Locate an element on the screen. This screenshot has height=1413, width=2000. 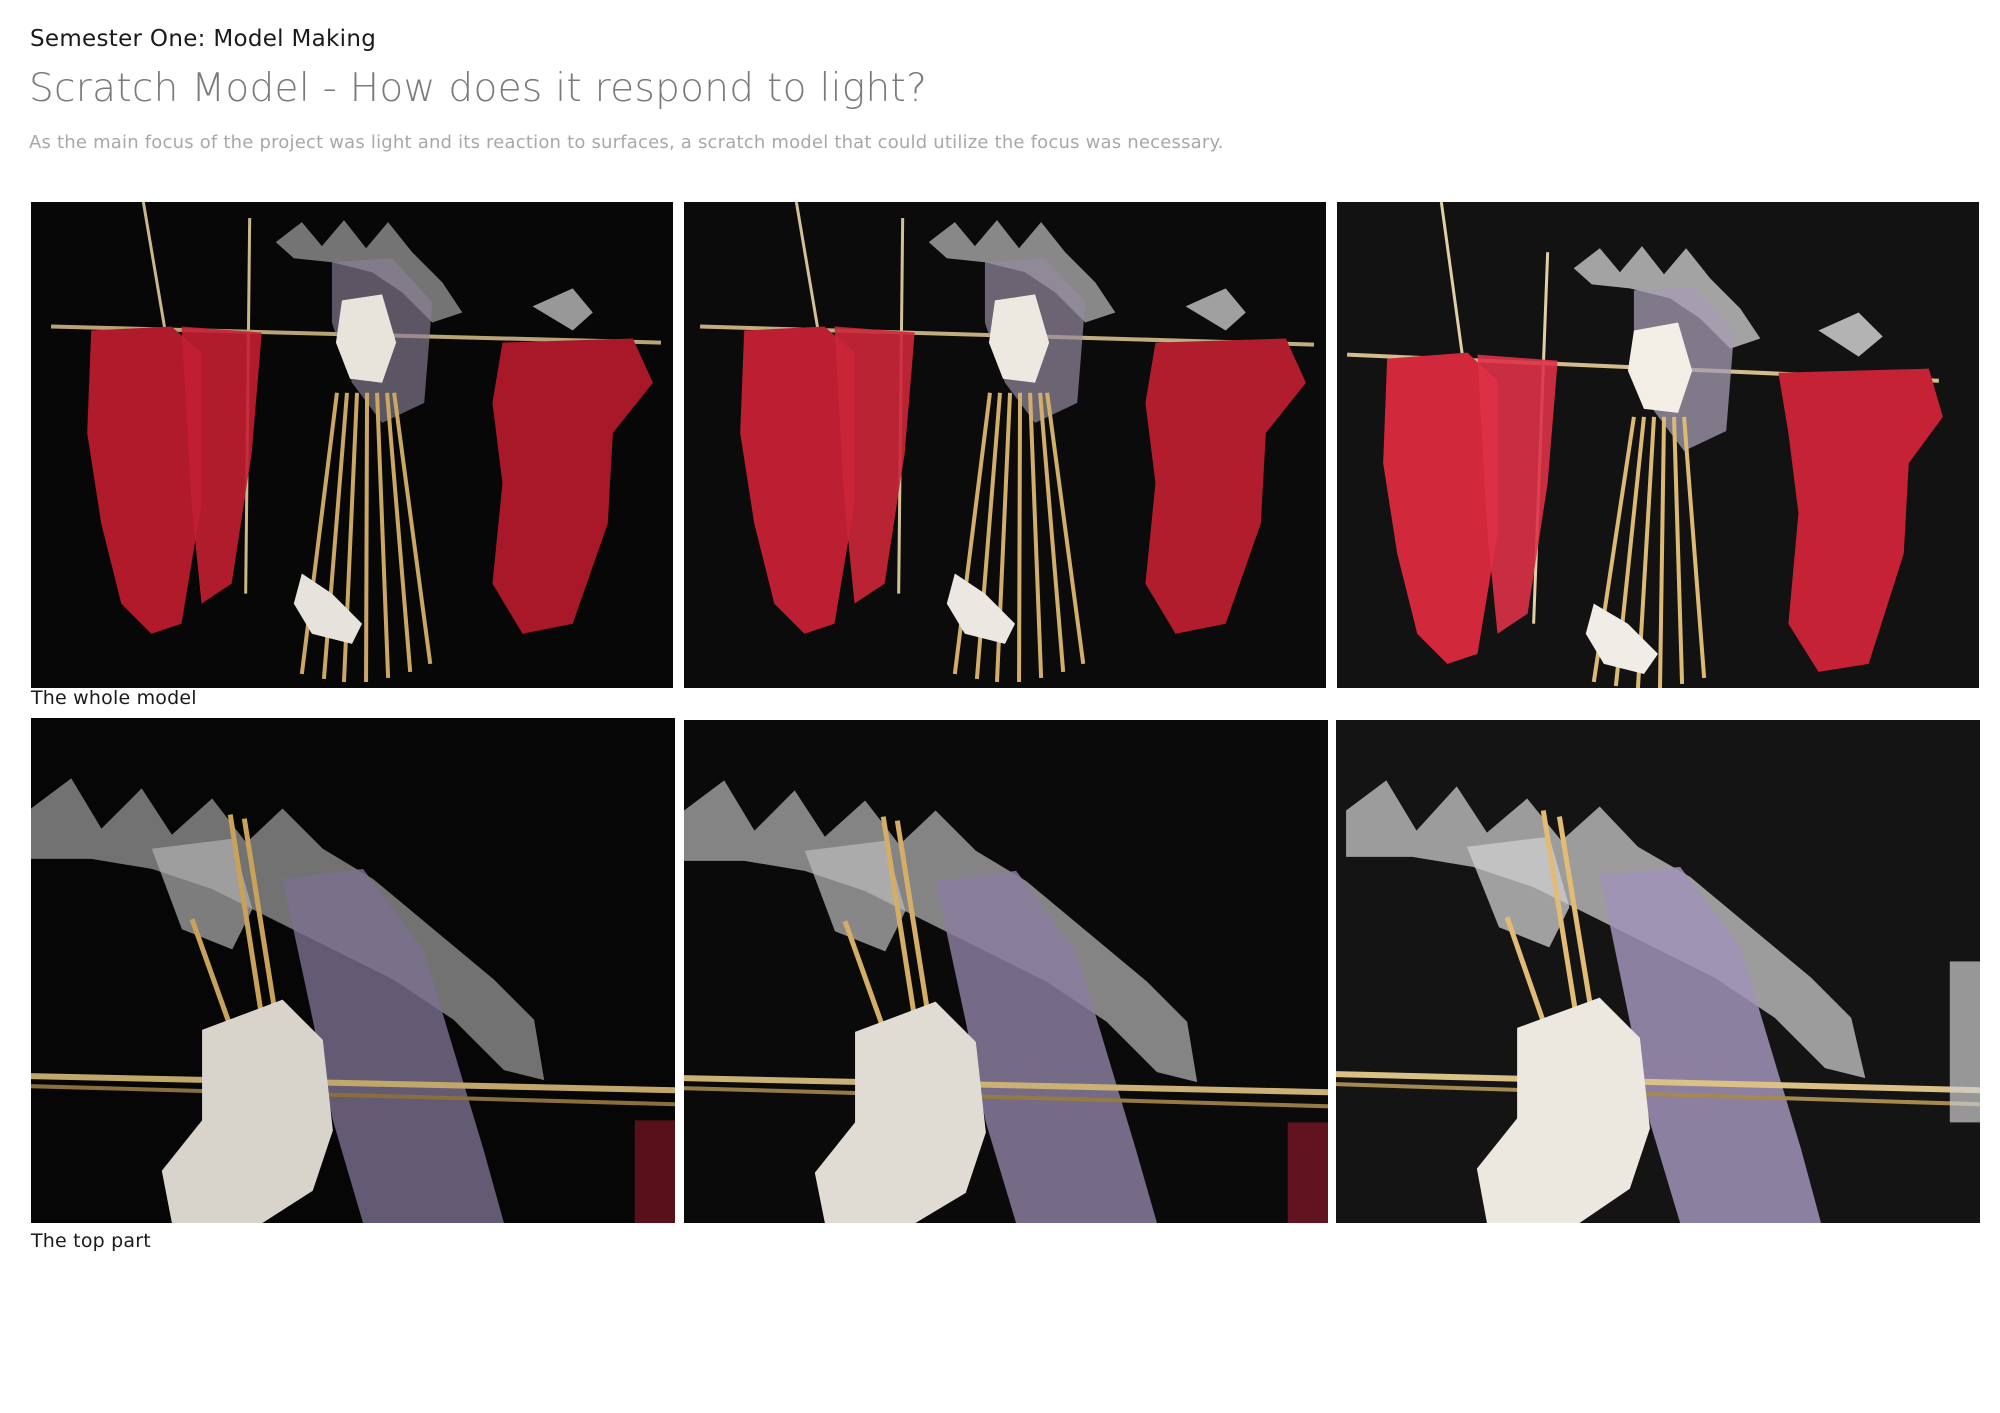
row-caption-top-part: The top part is located at coordinates (91, 1241).